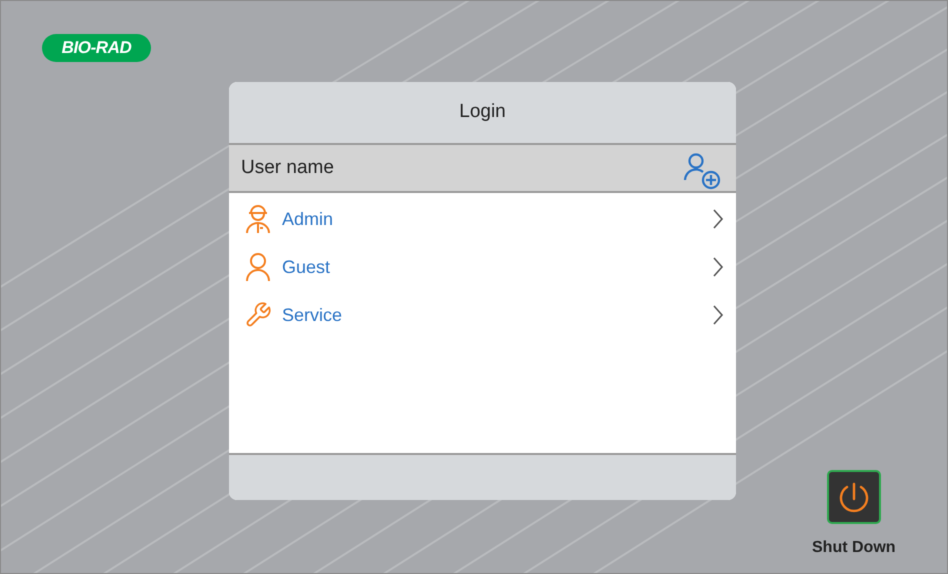 Image resolution: width=948 pixels, height=574 pixels. I want to click on user-name: Guest, so click(307, 267).